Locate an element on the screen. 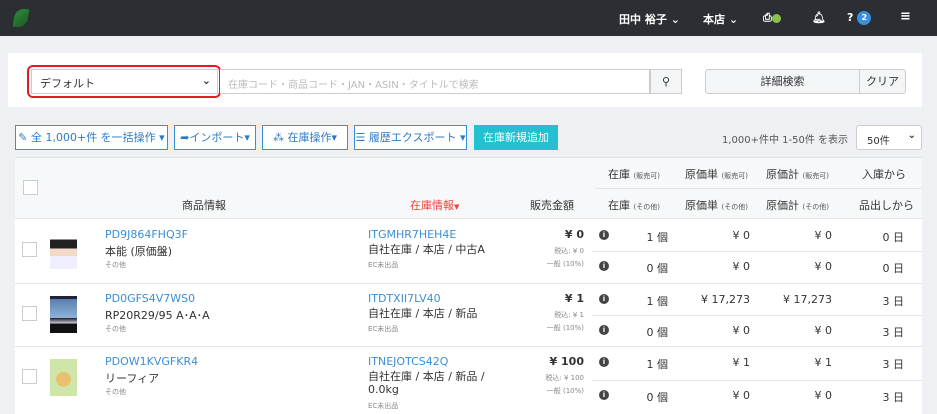 The image size is (937, 414). share-icon: ➦ is located at coordinates (185, 137).